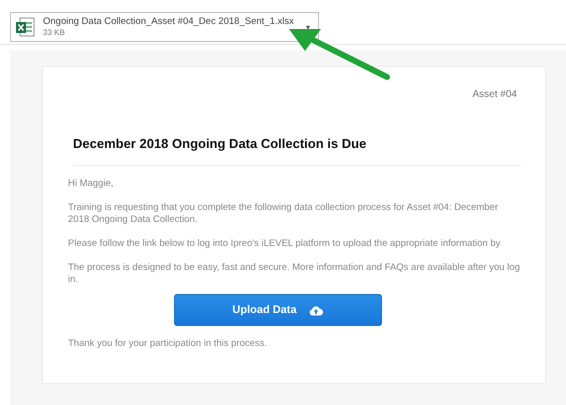  Describe the element at coordinates (168, 21) in the screenshot. I see `file-name: Ongoing Data Collection_Asset #04_Dec 2018_Sent_1.xlsx` at that location.